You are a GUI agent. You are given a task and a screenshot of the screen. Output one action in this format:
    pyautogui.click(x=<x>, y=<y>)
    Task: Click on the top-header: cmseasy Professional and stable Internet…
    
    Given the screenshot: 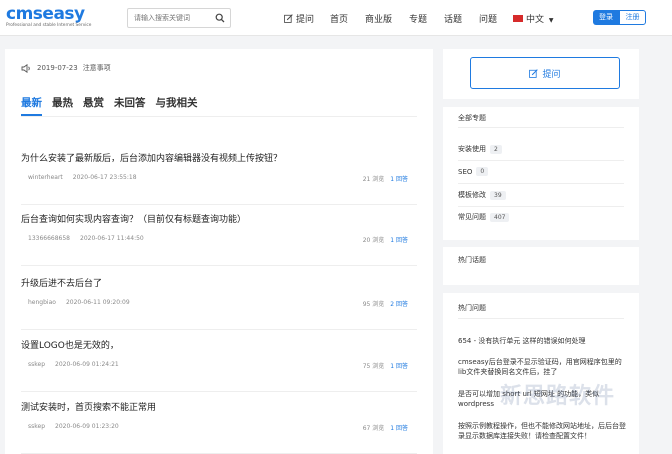 What is the action you would take?
    pyautogui.click(x=336, y=18)
    